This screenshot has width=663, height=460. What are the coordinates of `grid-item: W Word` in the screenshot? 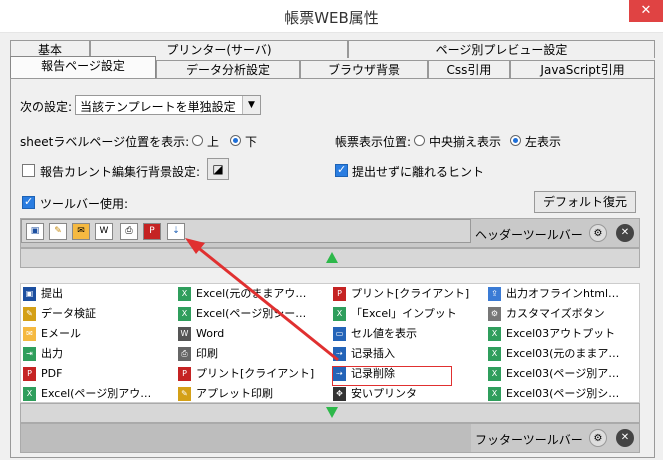 It's located at (253, 334).